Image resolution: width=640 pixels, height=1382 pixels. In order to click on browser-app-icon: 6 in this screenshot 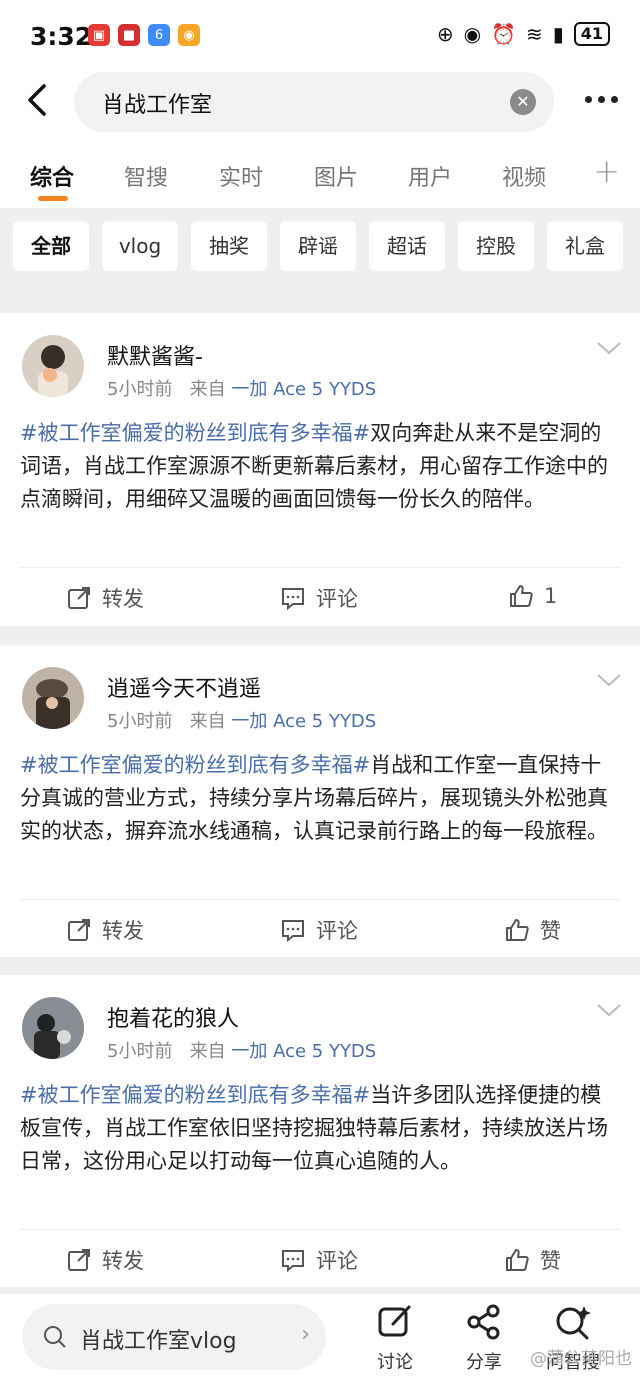, I will do `click(159, 35)`.